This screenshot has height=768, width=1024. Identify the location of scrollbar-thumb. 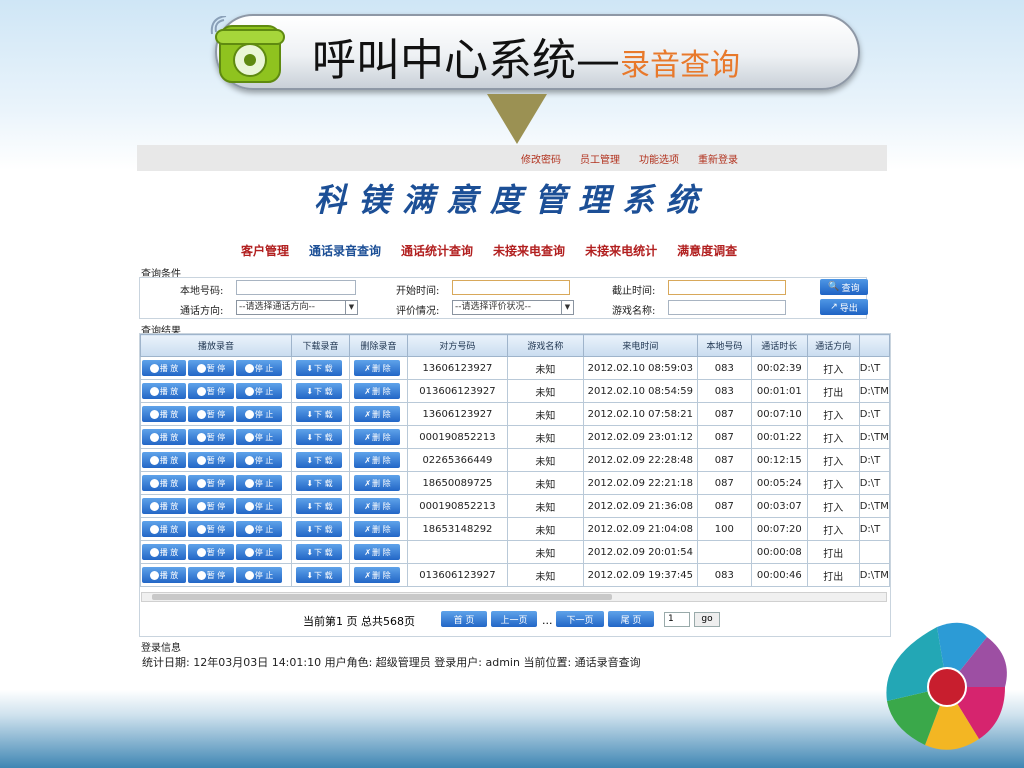
(382, 597).